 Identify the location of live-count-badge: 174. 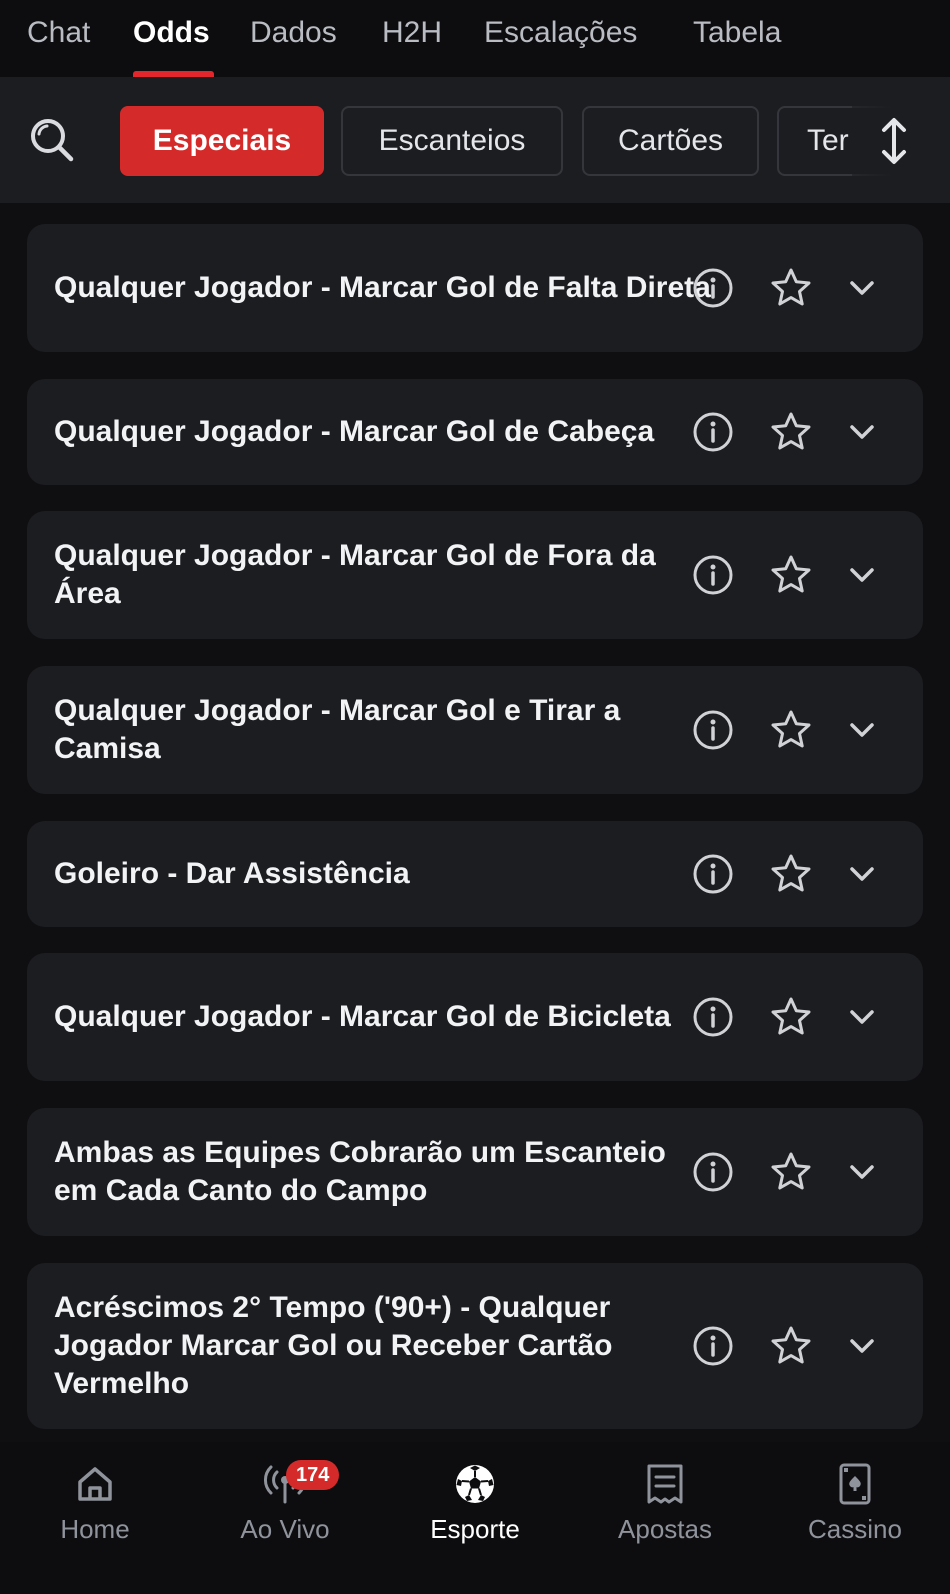
(313, 1475).